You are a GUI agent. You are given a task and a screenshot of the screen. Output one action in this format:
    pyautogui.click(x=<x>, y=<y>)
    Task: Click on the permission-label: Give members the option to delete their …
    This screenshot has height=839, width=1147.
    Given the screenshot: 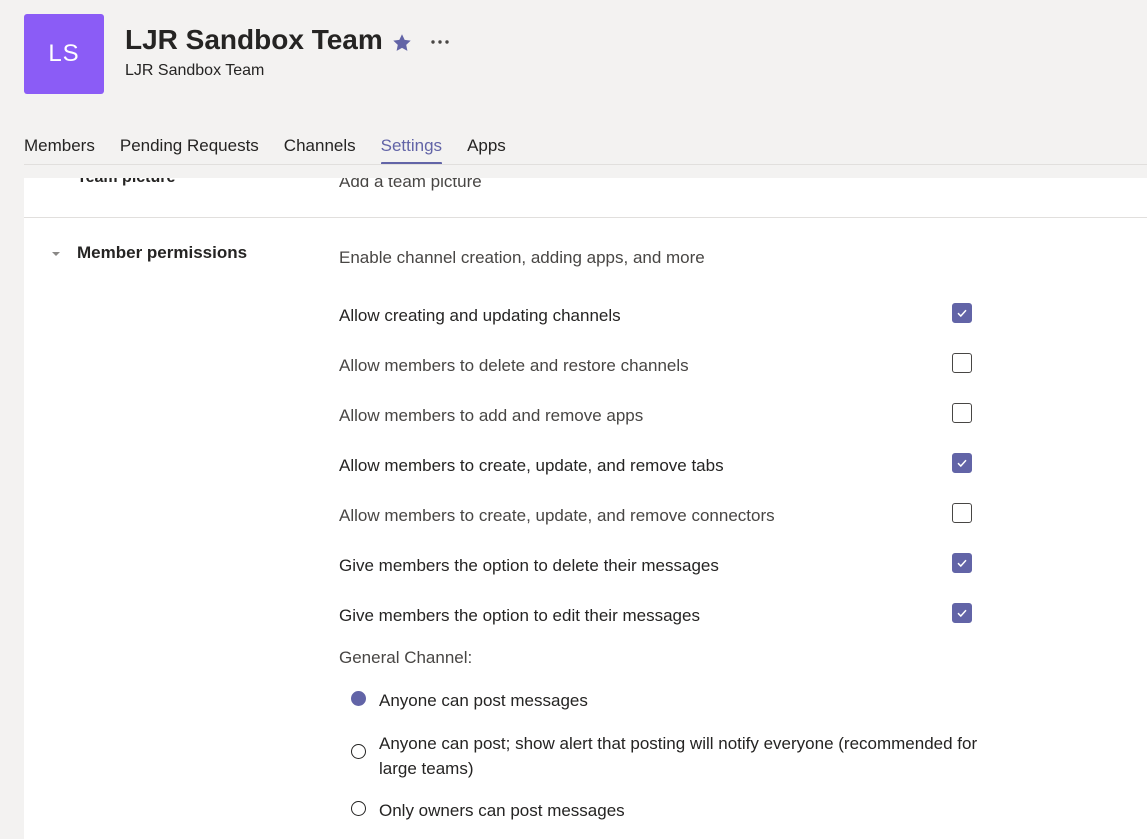 What is the action you would take?
    pyautogui.click(x=529, y=565)
    